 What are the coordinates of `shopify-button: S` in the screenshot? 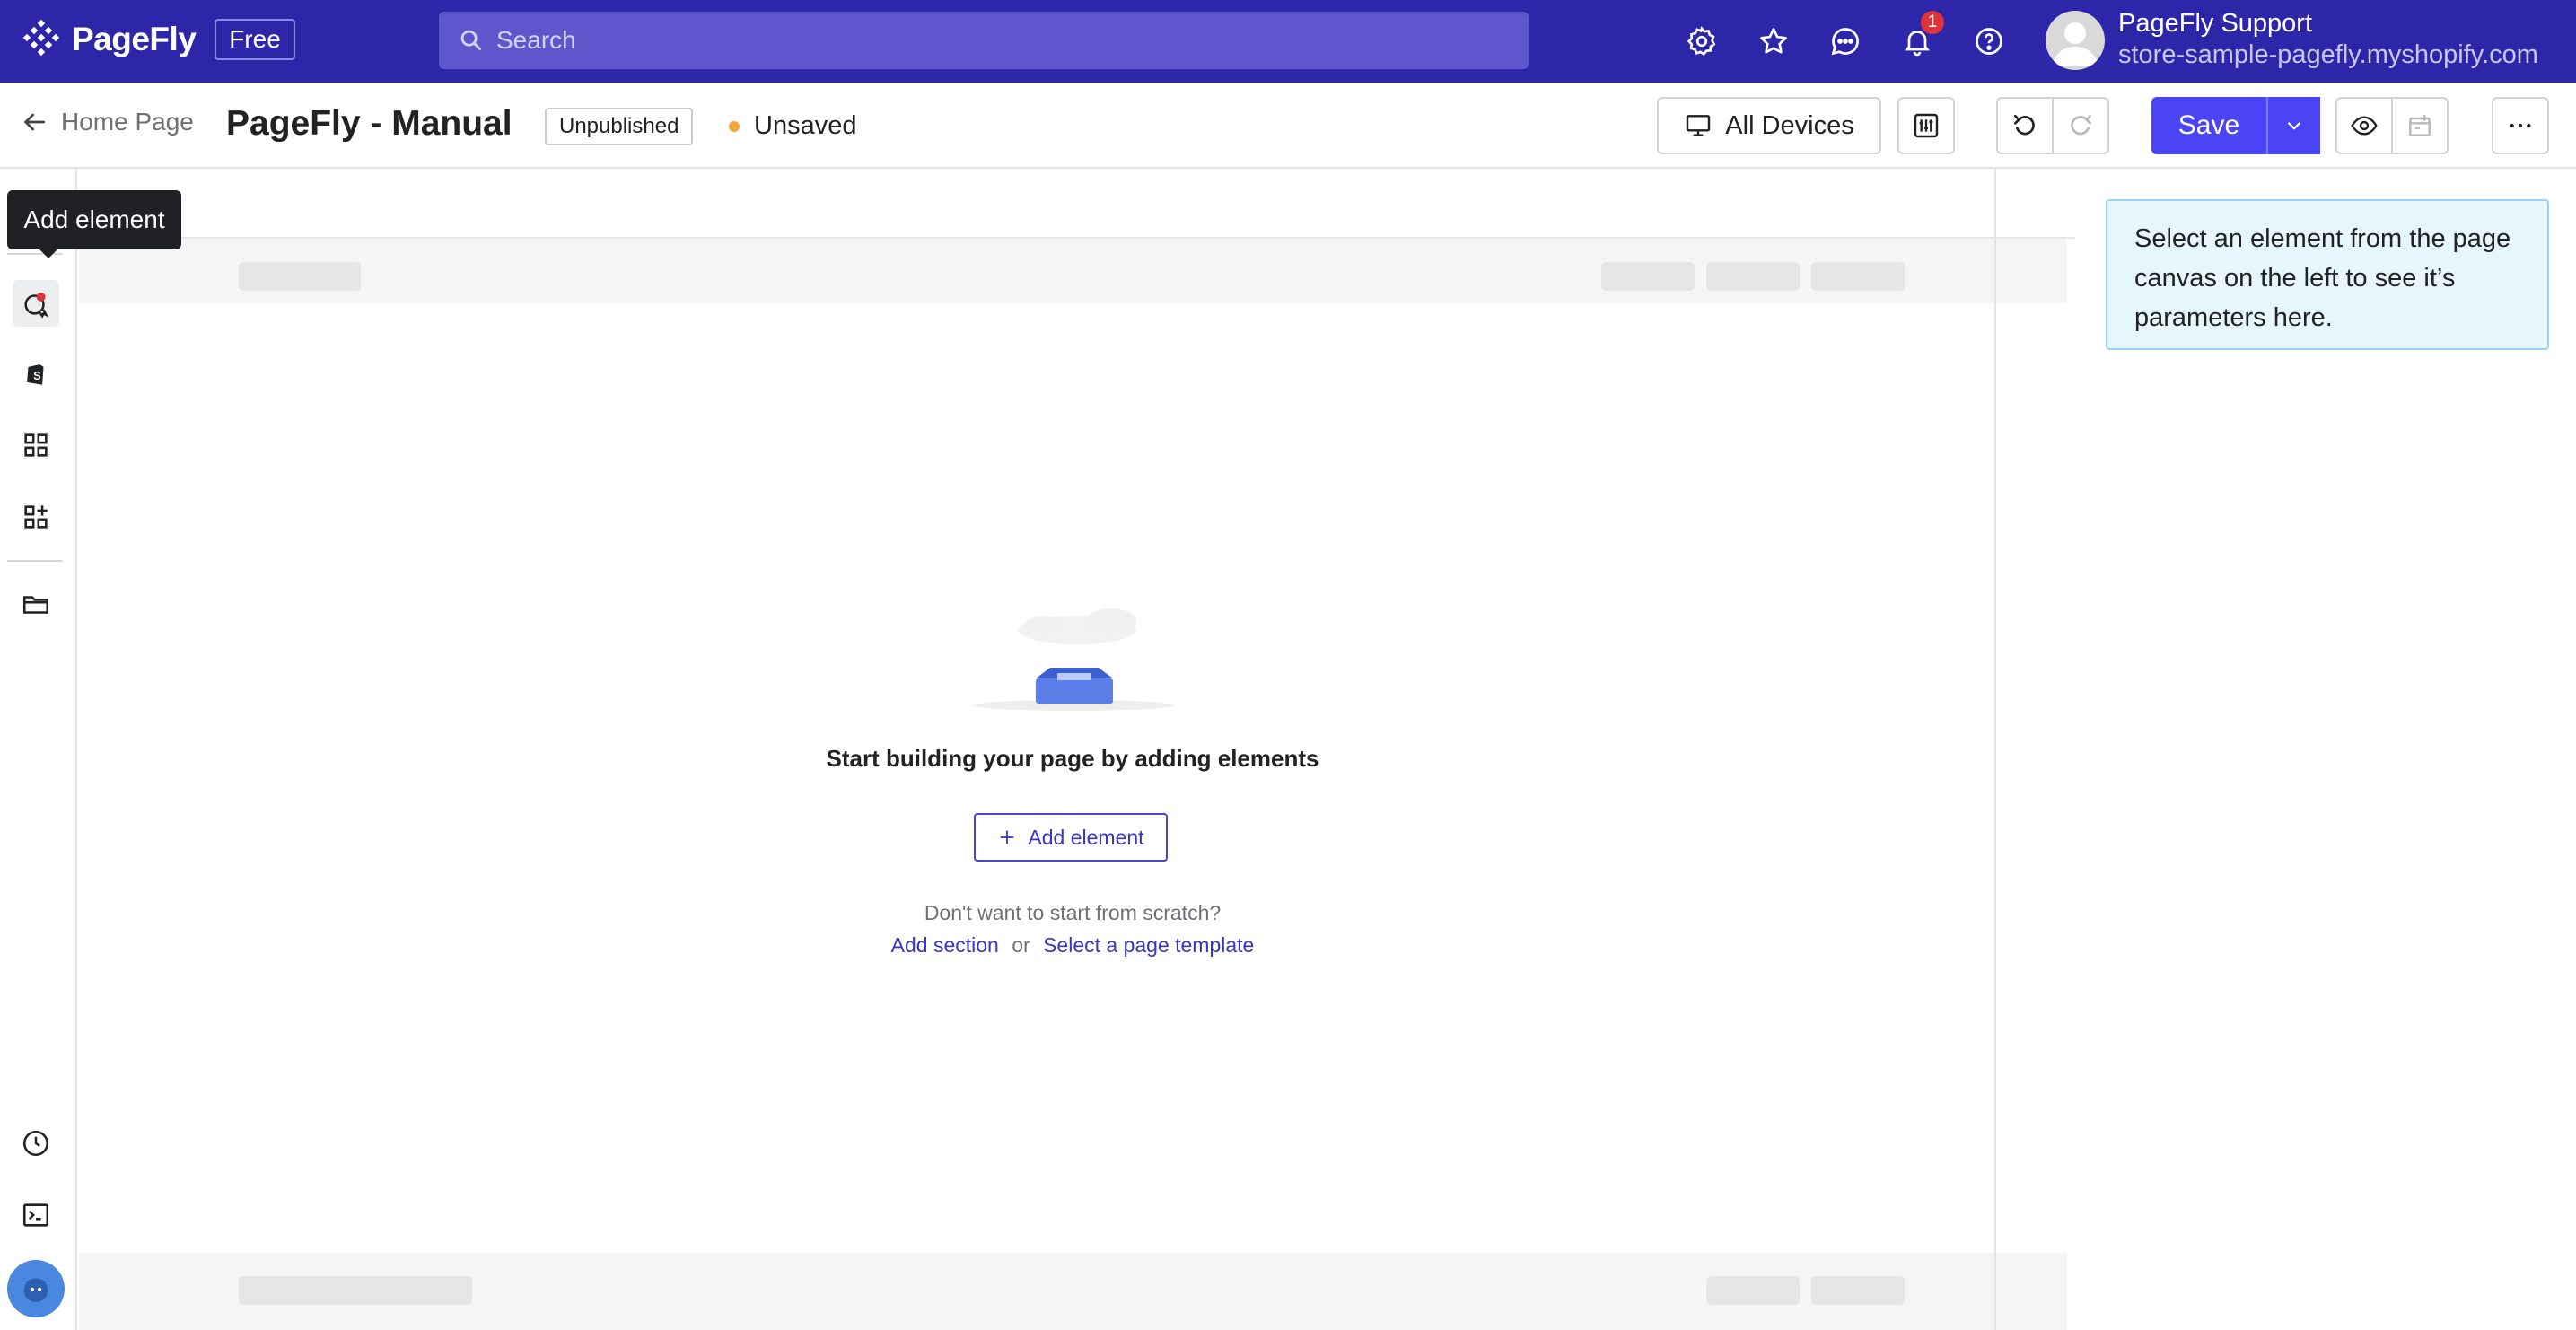 It's located at (36, 374).